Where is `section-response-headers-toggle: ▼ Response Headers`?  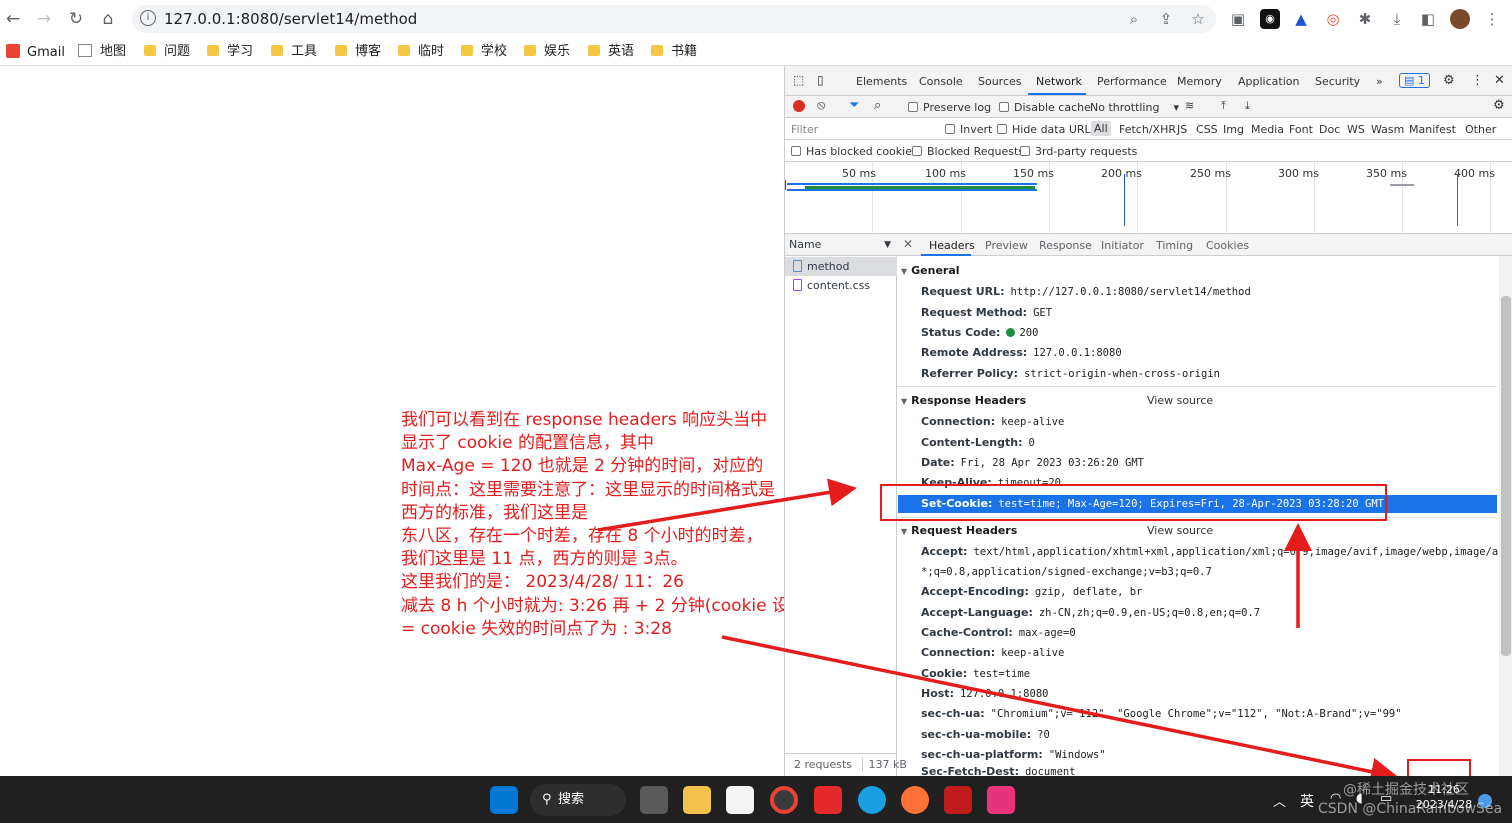 section-response-headers-toggle: ▼ Response Headers is located at coordinates (963, 400).